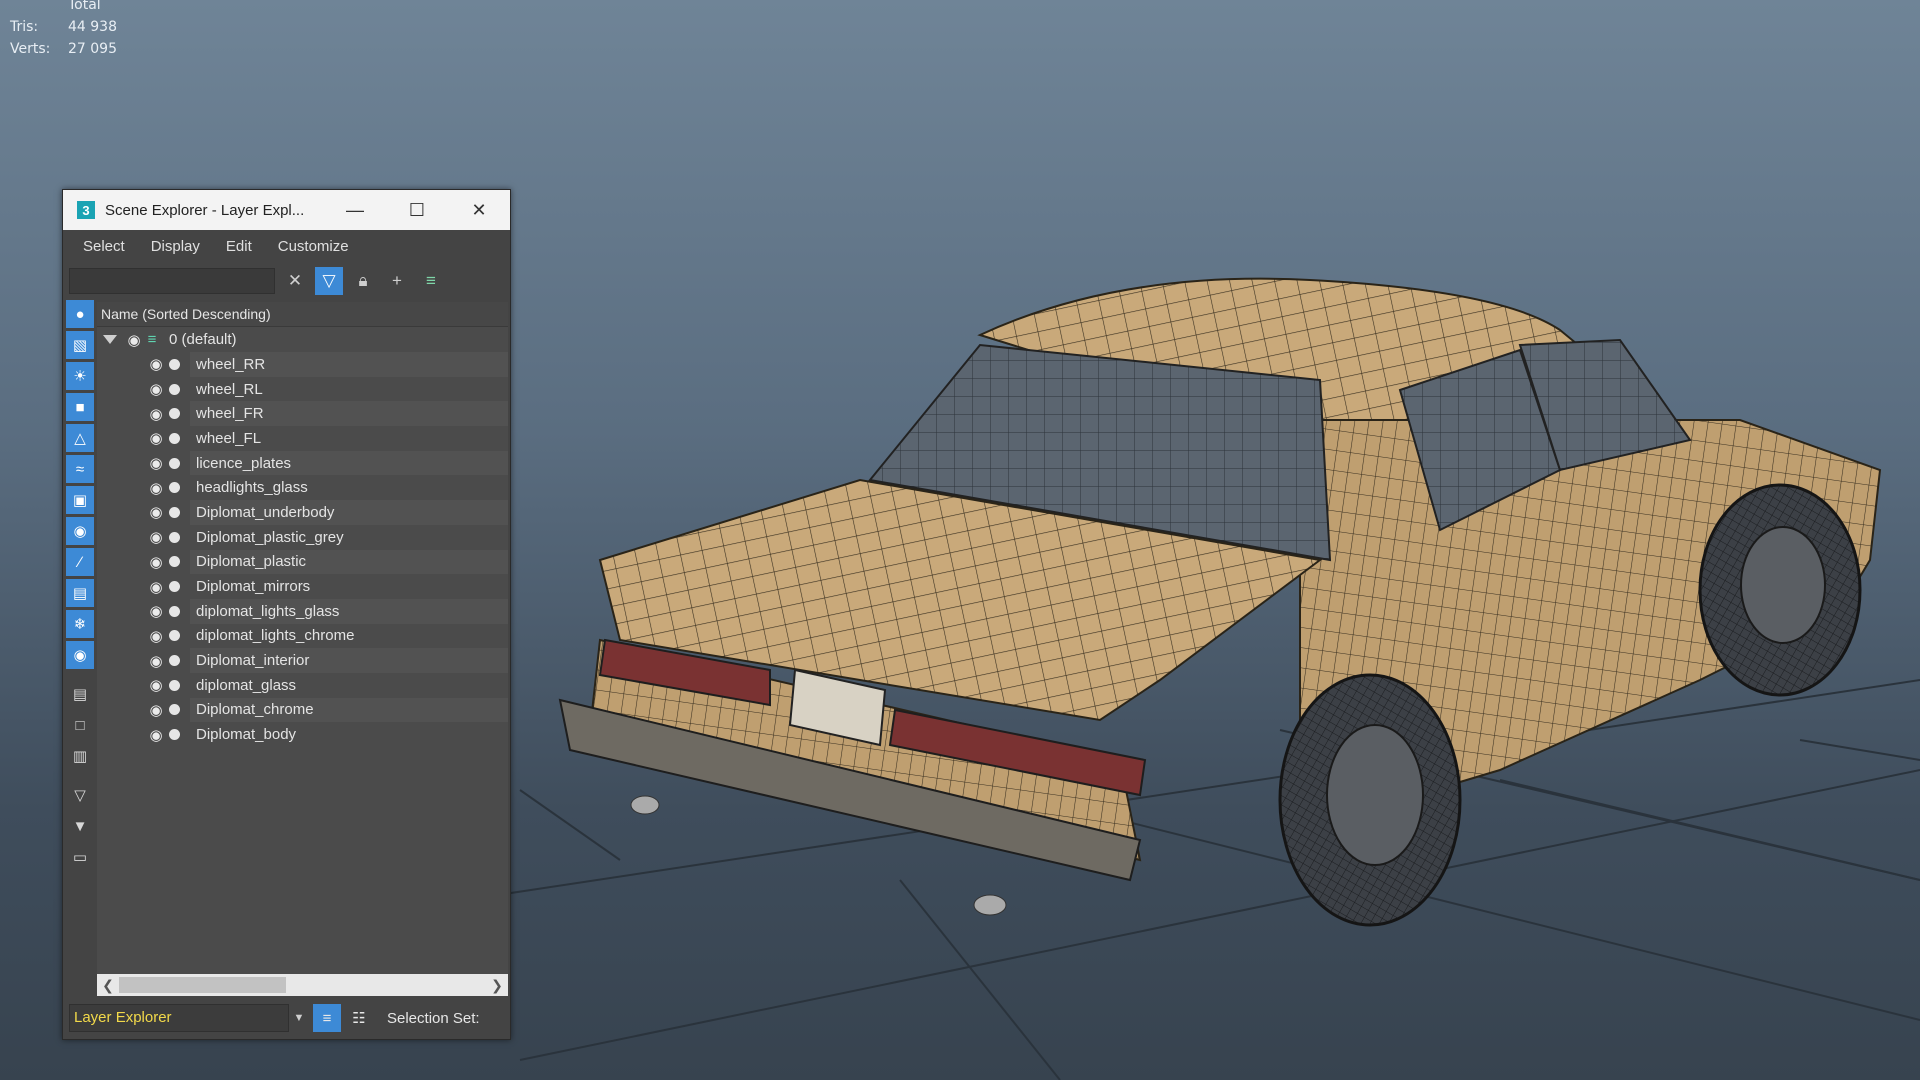 The width and height of the screenshot is (1920, 1080). Describe the element at coordinates (349, 611) in the screenshot. I see `object-name: diplomat_lights_glass` at that location.